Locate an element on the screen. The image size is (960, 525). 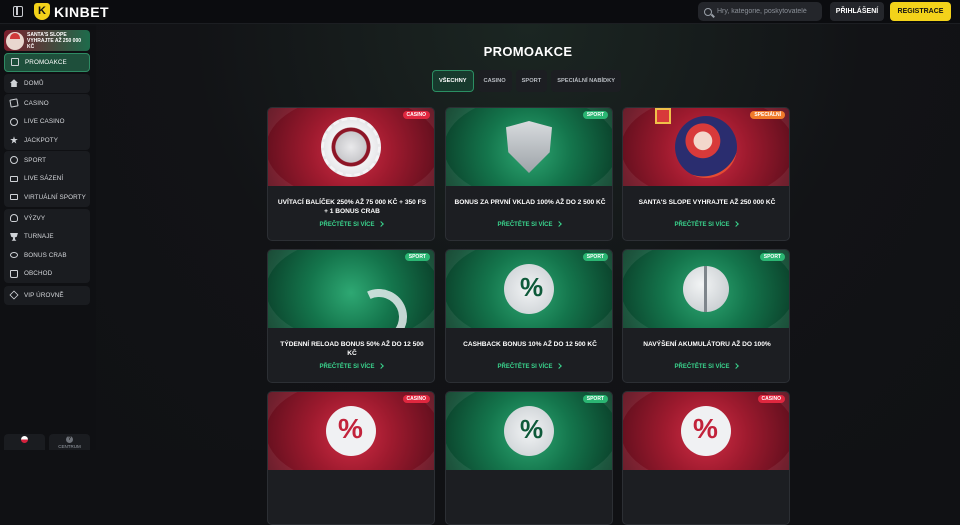
search-box is located at coordinates (760, 11).